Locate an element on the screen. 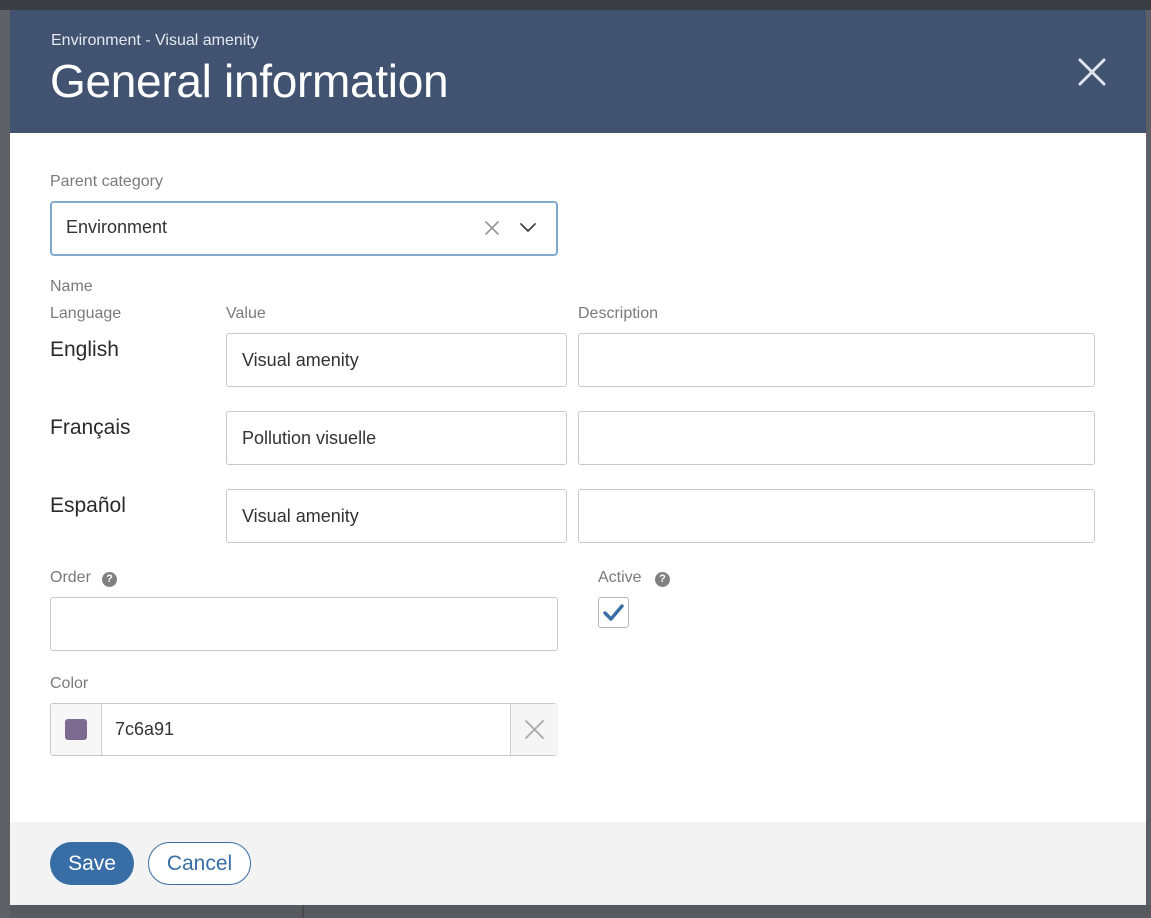 The image size is (1151, 918). description-column-header: Description is located at coordinates (618, 313).